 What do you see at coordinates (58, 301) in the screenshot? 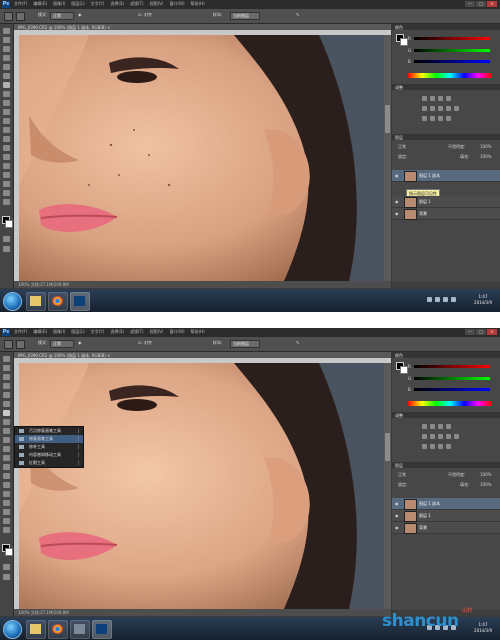
I see `taskbar-chrome` at bounding box center [58, 301].